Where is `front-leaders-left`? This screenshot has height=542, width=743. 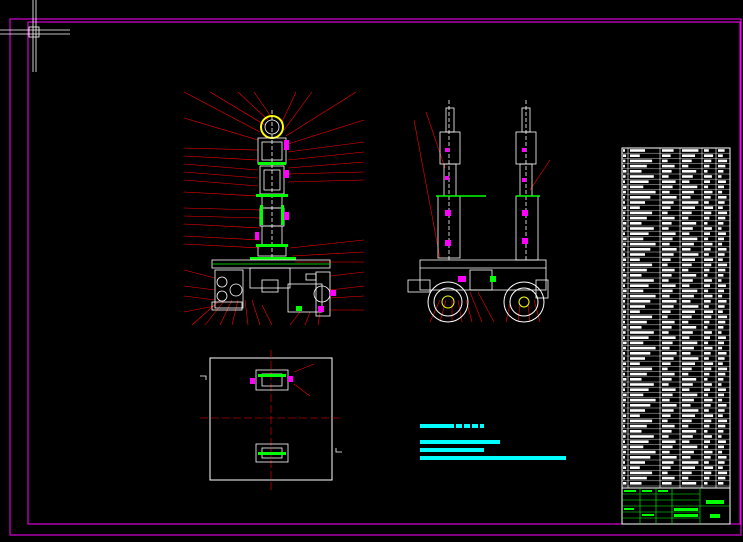 front-leaders-left is located at coordinates (228, 202).